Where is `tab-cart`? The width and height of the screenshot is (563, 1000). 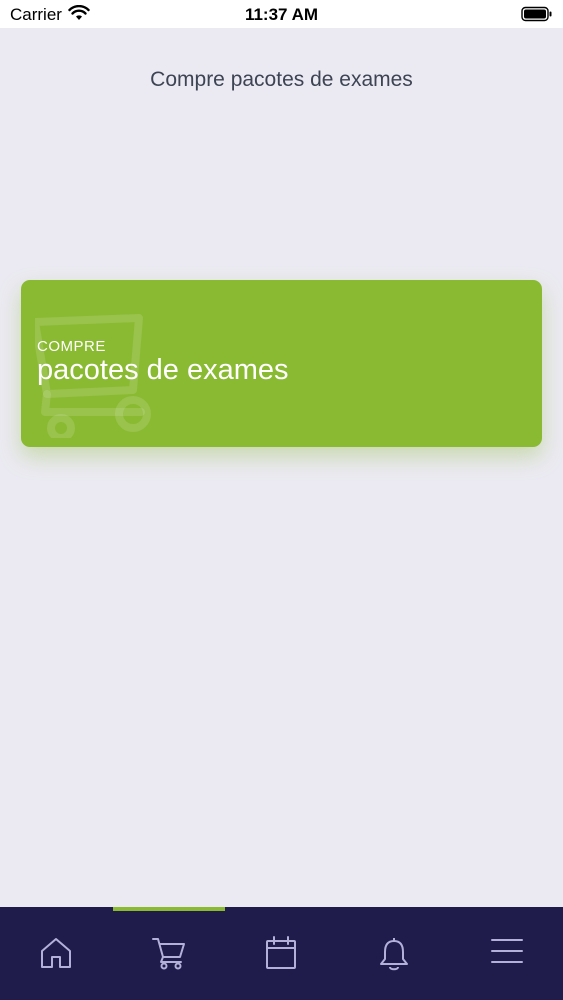
tab-cart is located at coordinates (169, 953).